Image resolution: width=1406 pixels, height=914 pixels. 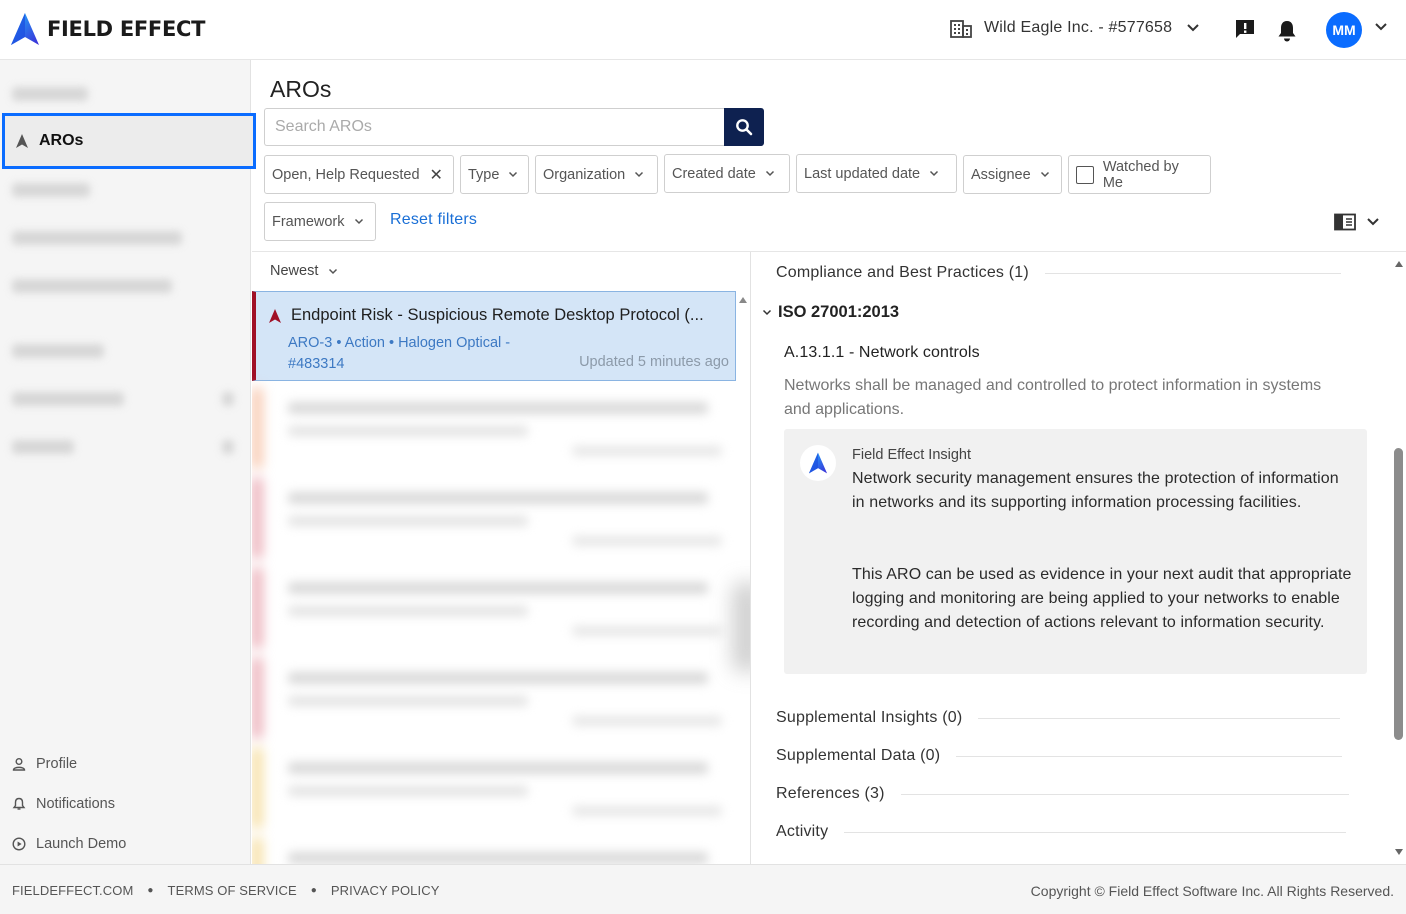 I want to click on watched-checkbox, so click(x=1085, y=174).